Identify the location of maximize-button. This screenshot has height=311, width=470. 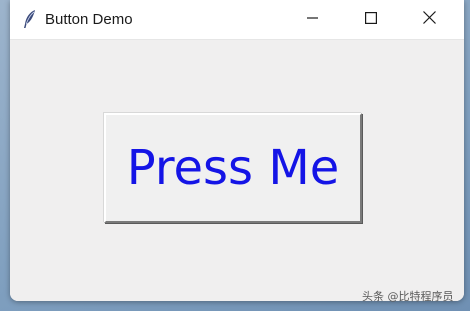
(371, 19).